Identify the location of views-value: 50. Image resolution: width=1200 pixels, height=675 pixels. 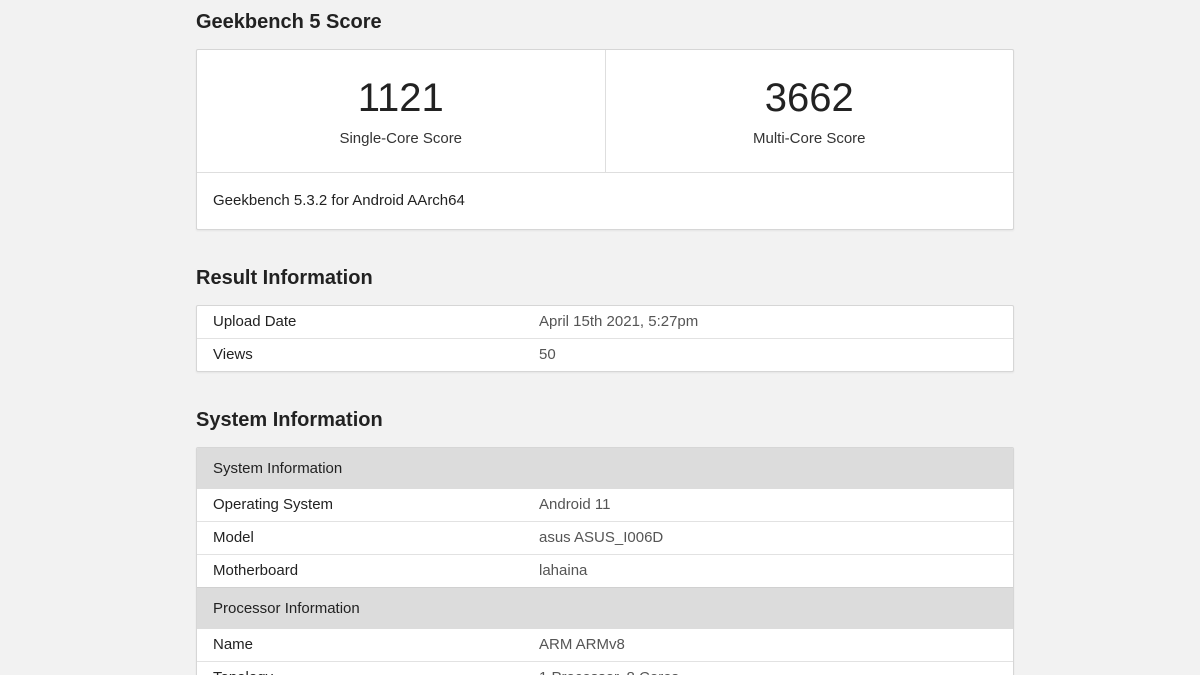
(547, 354).